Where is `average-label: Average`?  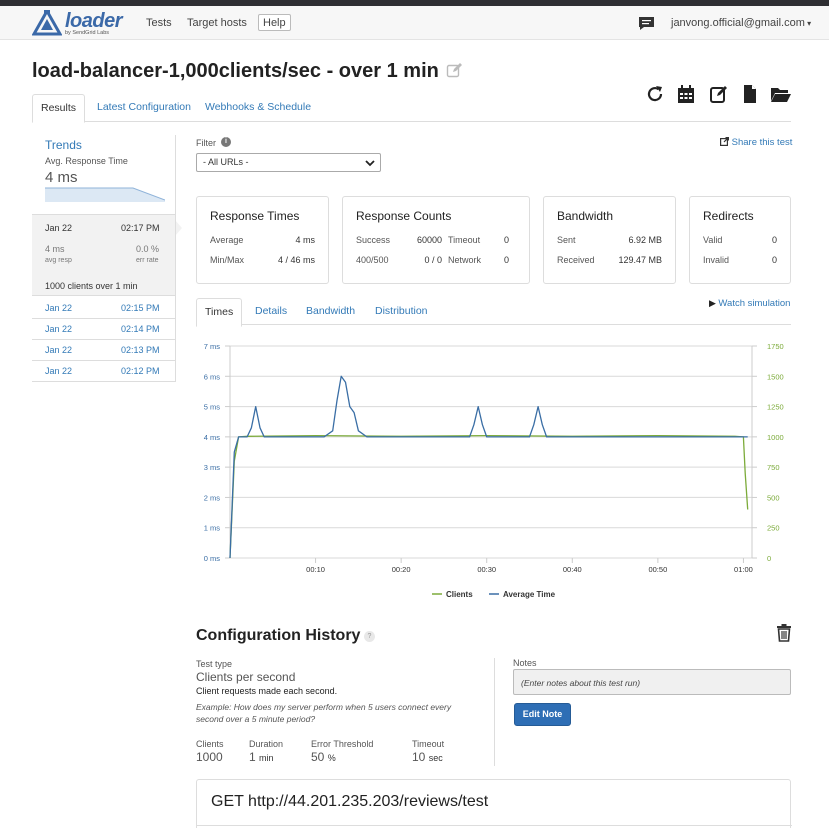 average-label: Average is located at coordinates (227, 240).